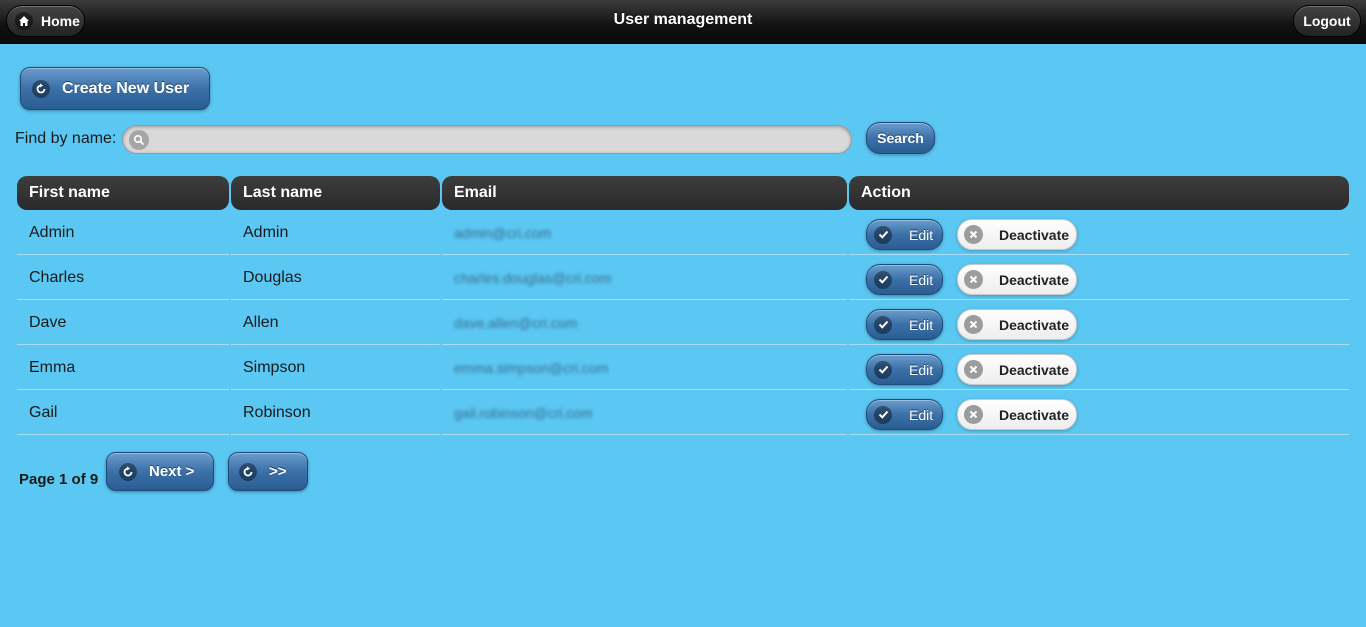 The image size is (1366, 627). Describe the element at coordinates (335, 323) in the screenshot. I see `last-name-cell: Allen` at that location.